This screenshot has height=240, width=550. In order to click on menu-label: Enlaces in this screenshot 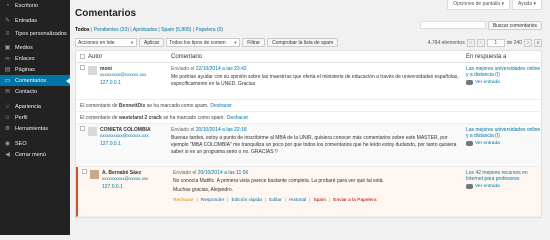, I will do `click(25, 58)`.